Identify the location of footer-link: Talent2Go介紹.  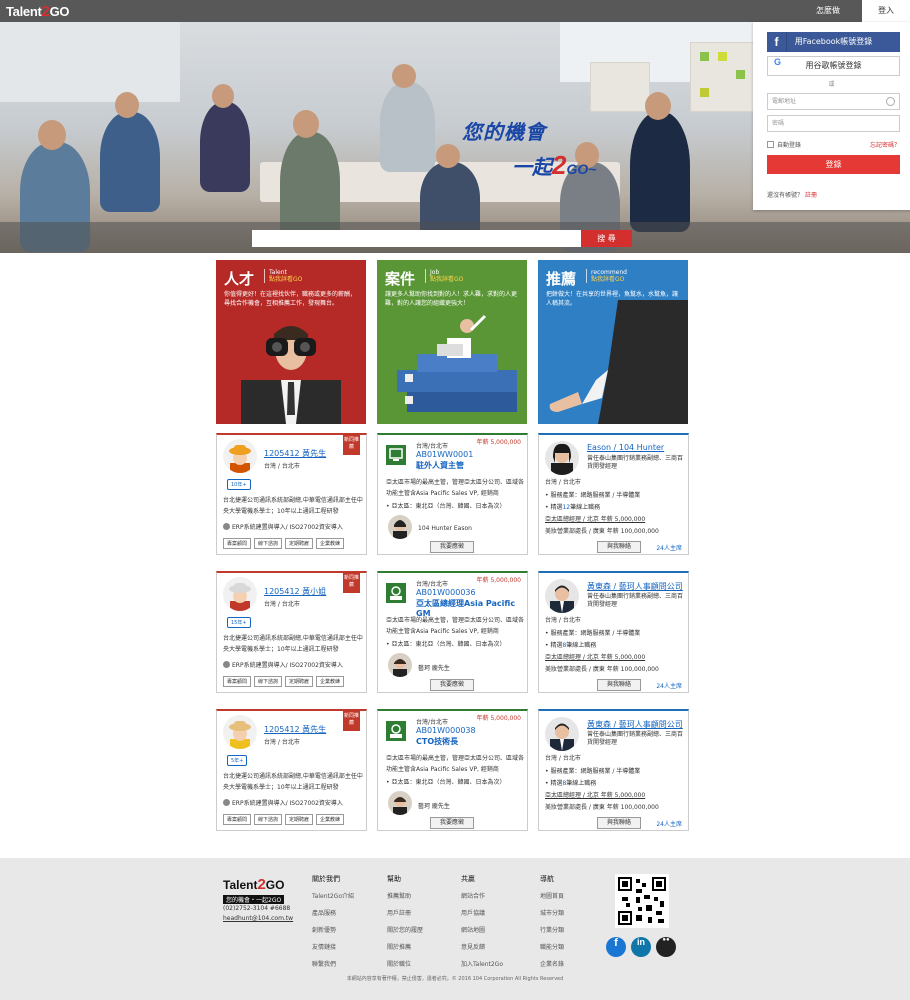
(333, 895).